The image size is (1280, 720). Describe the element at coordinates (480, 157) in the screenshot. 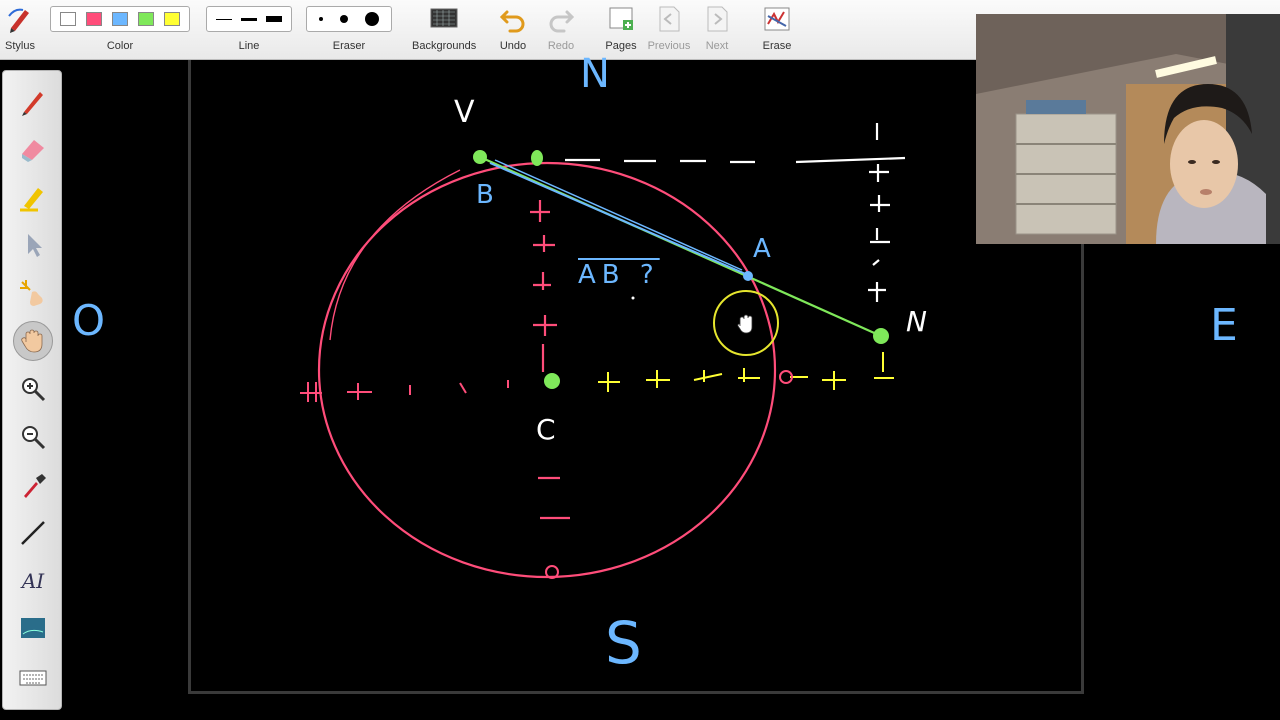

I see `point-v` at that location.